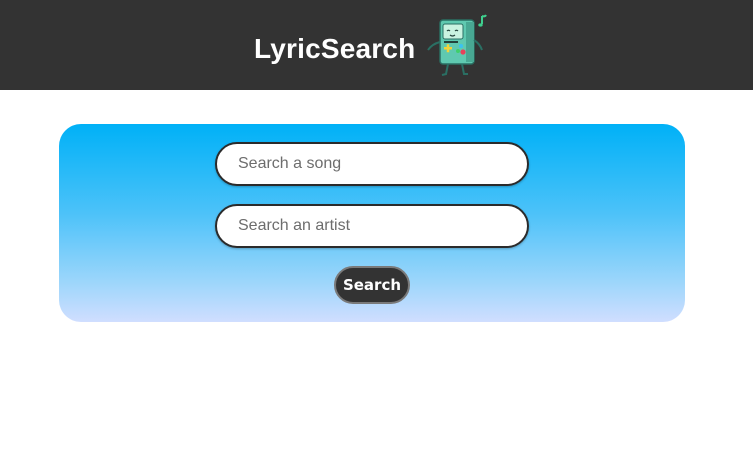 The width and height of the screenshot is (753, 449). I want to click on artist-search-input, so click(372, 226).